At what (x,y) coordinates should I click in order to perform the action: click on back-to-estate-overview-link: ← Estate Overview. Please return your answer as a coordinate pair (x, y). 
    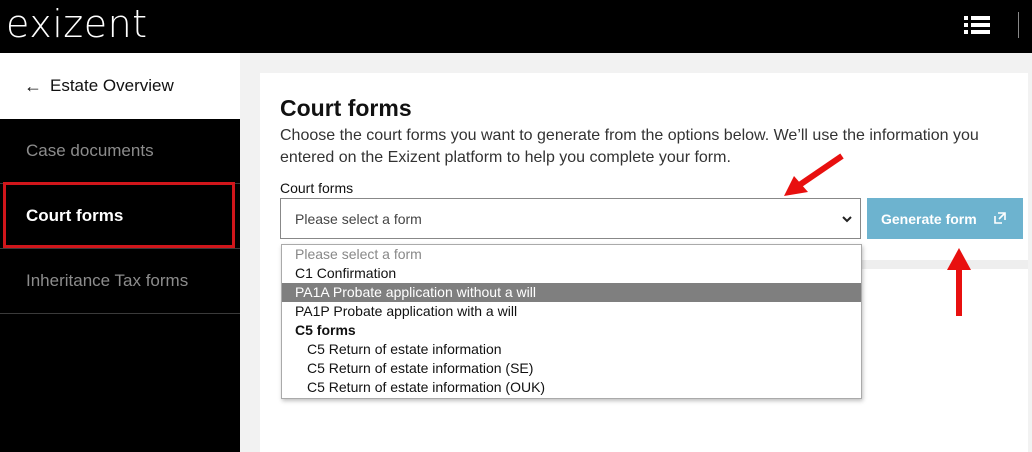
    Looking at the image, I should click on (120, 86).